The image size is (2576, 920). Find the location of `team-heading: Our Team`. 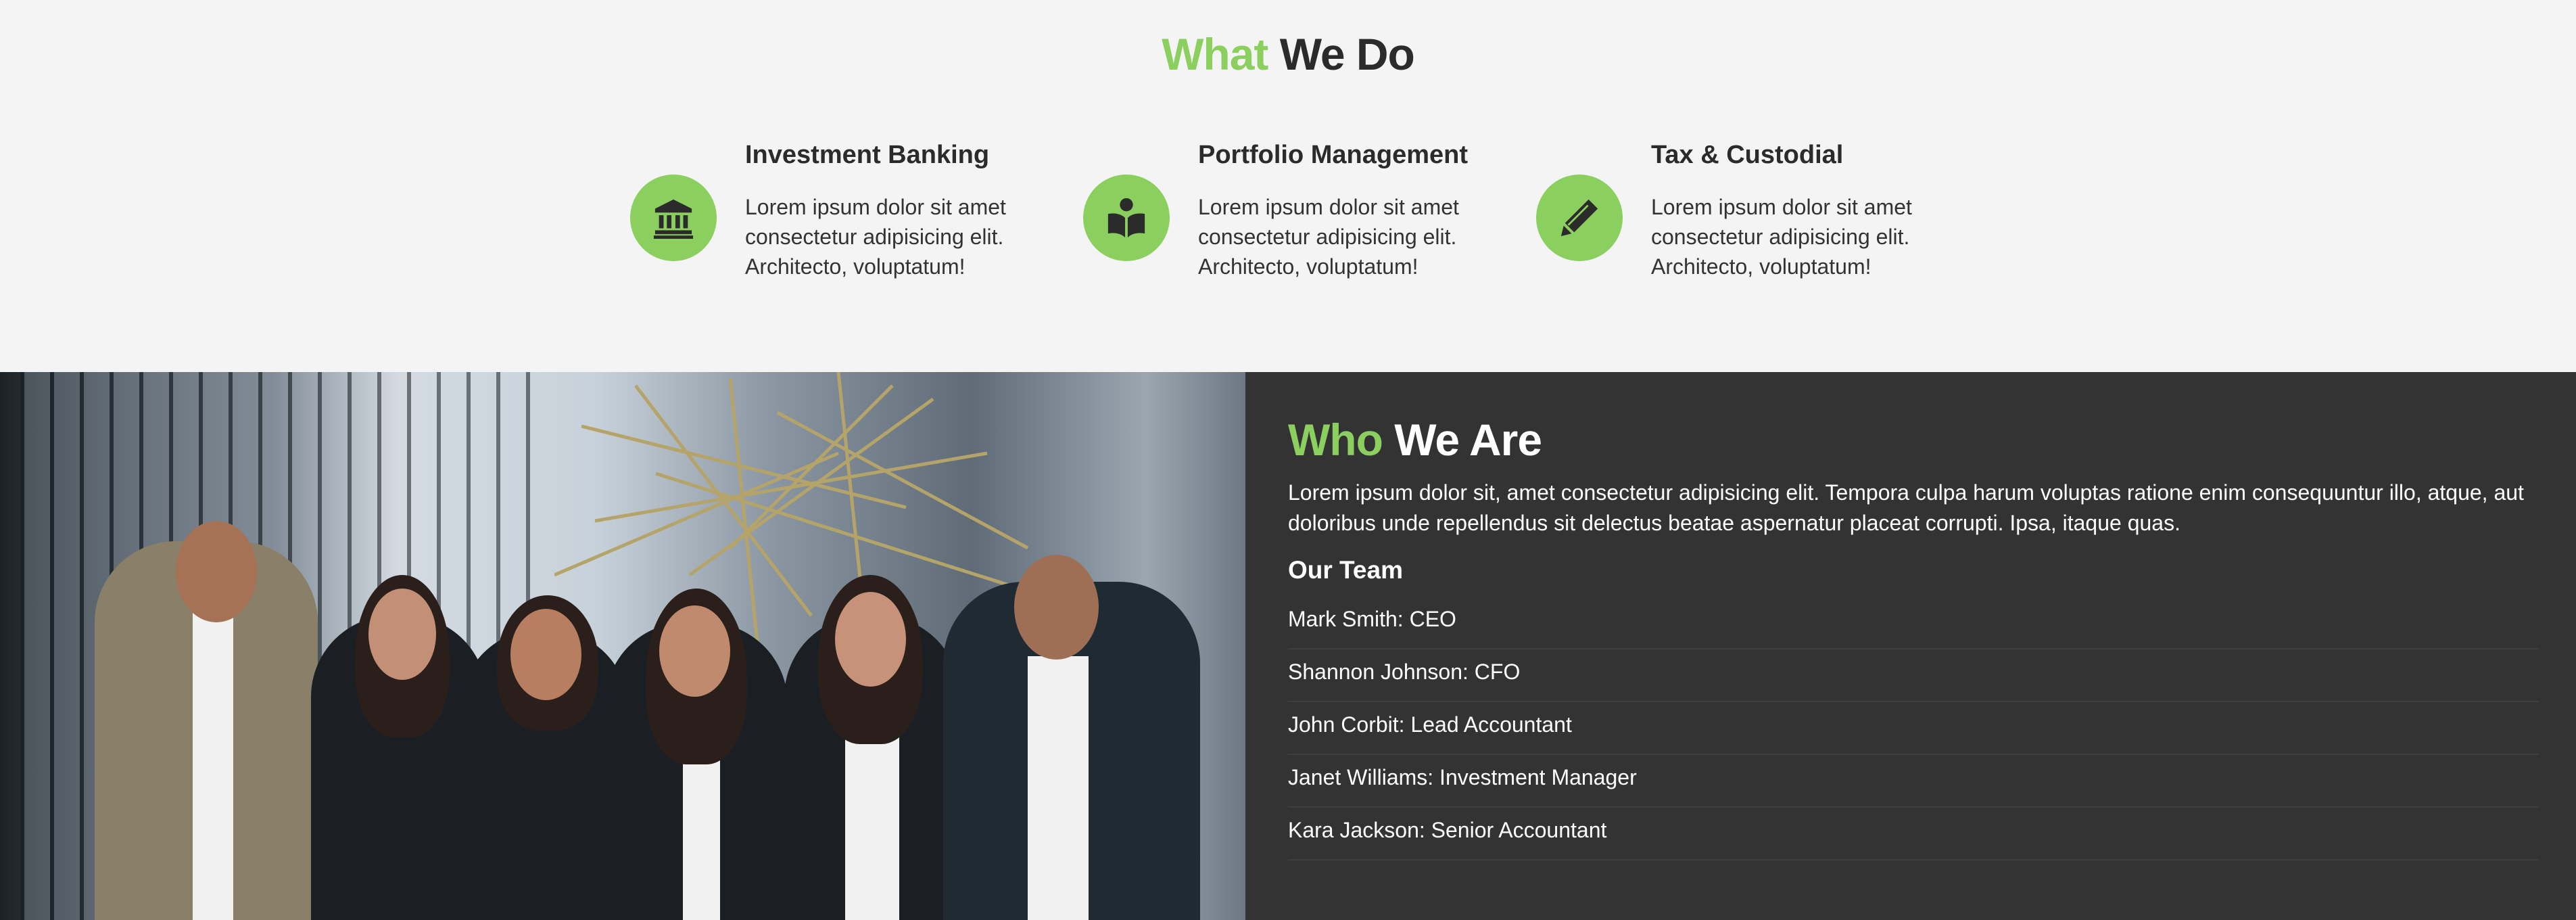

team-heading: Our Team is located at coordinates (1345, 570).